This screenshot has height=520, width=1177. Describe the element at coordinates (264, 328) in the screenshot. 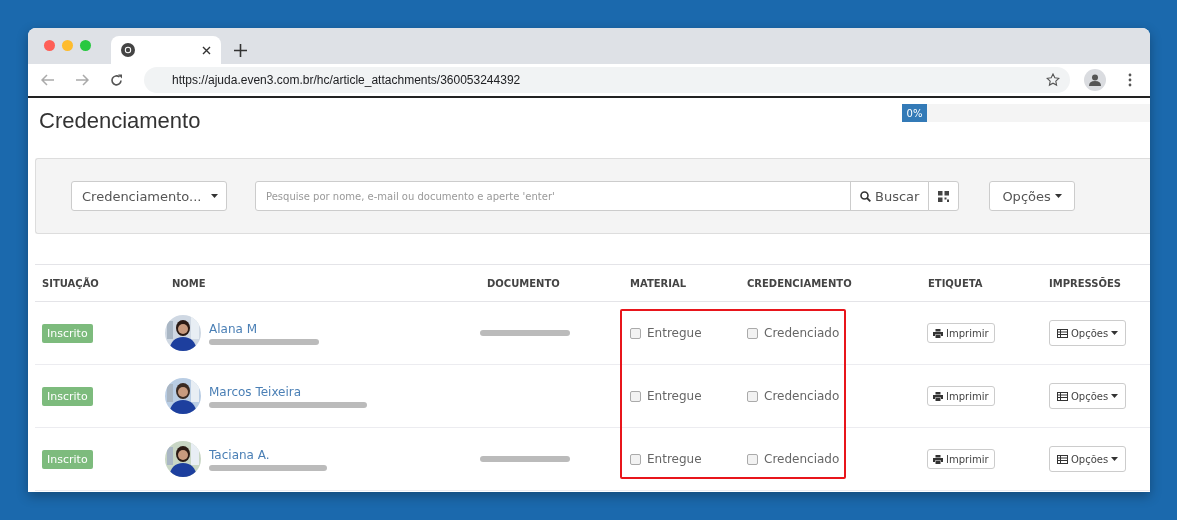

I see `participant-name: Alana M` at that location.